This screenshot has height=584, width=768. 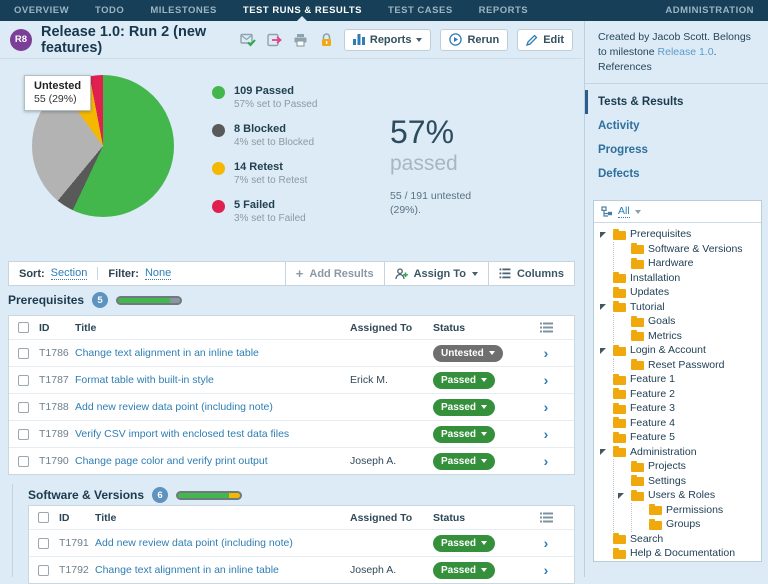 I want to click on filter-label: Filter:, so click(x=123, y=273).